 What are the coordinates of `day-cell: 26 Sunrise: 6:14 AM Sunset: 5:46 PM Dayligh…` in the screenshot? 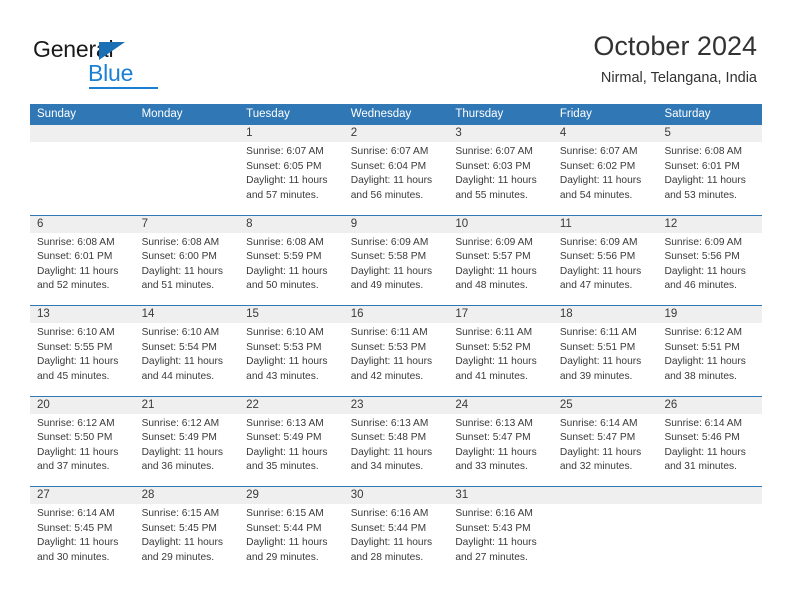 It's located at (710, 441).